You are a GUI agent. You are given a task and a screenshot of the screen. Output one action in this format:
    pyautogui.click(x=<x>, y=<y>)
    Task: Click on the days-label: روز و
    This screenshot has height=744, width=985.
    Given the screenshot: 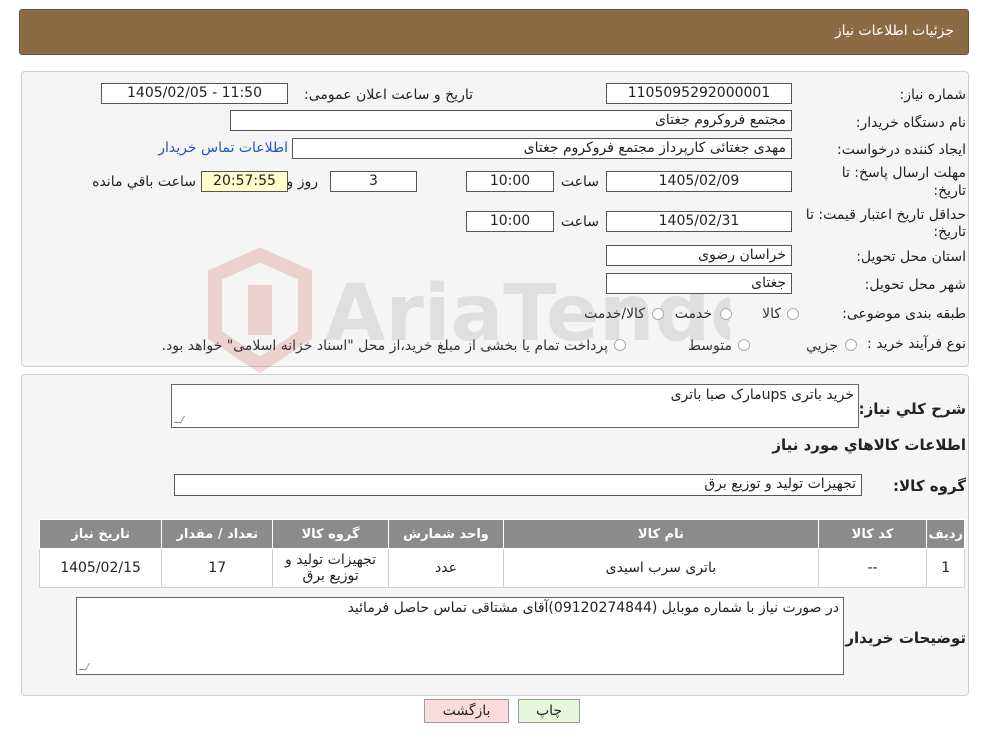 What is the action you would take?
    pyautogui.click(x=302, y=182)
    